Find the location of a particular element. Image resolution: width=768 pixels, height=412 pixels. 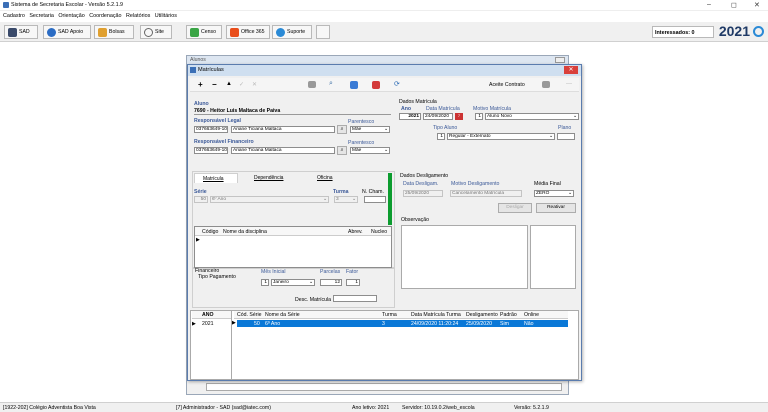

row-data-matricula: 24/09/2020 11:20:24 is located at coordinates (435, 324).